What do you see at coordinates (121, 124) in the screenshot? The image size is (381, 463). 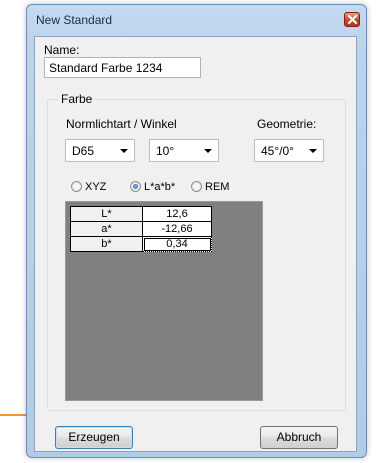 I see `illuminant-angle-label: Normlichtart / Winkel` at bounding box center [121, 124].